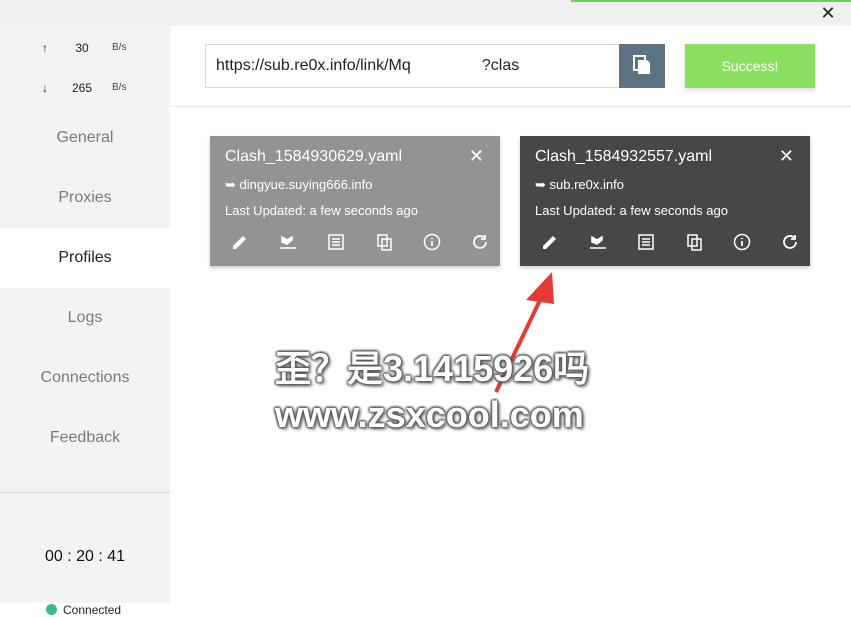 Image resolution: width=851 pixels, height=617 pixels. I want to click on profile-source-url: ➥ sub.re0x.info, so click(579, 184).